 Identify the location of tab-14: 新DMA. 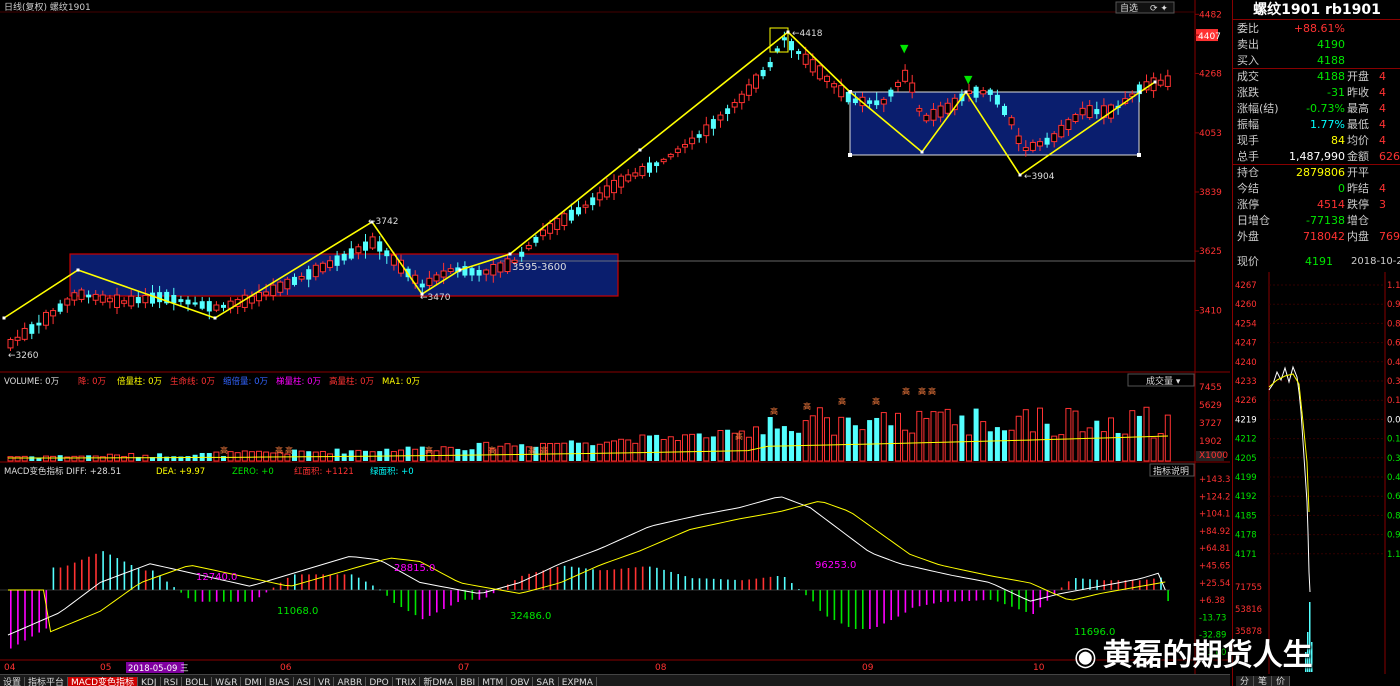
(439, 681).